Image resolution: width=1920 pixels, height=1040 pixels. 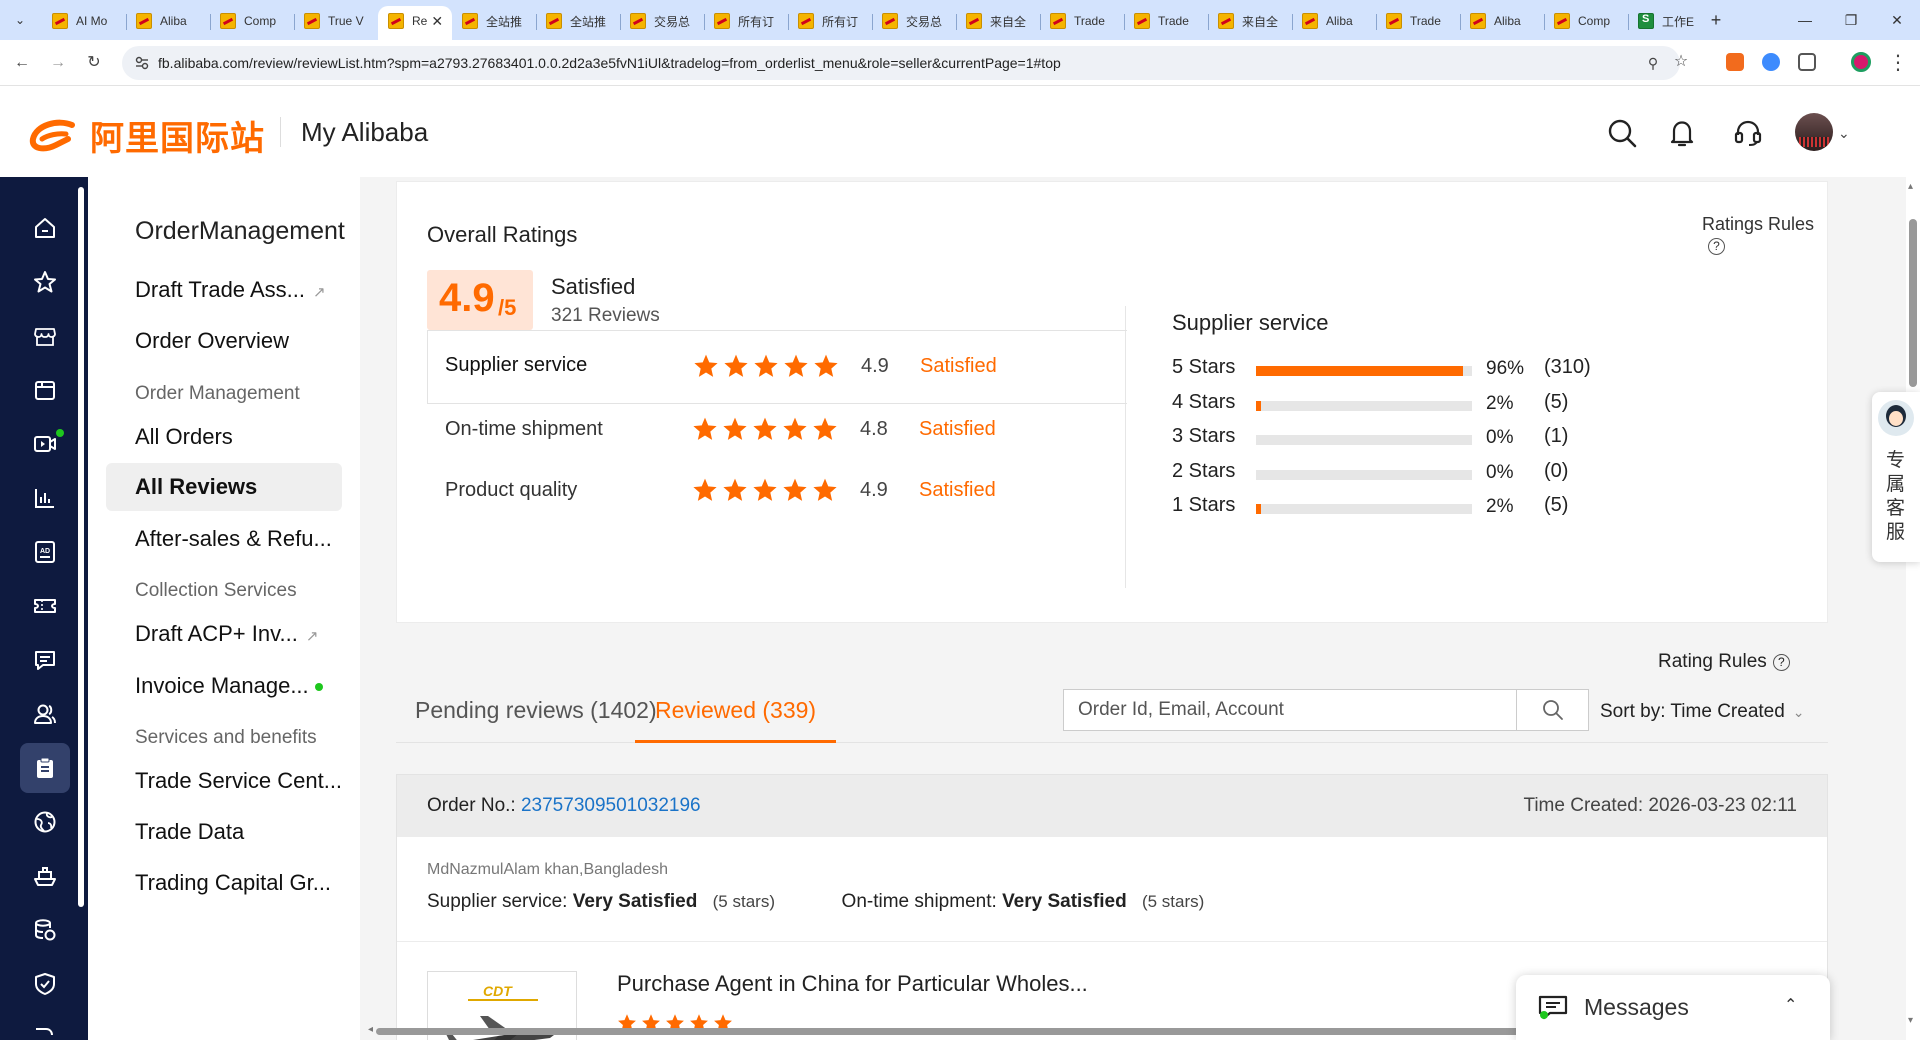 I want to click on star-distribution-row: 4 Stars 2% (5), so click(x=1402, y=404).